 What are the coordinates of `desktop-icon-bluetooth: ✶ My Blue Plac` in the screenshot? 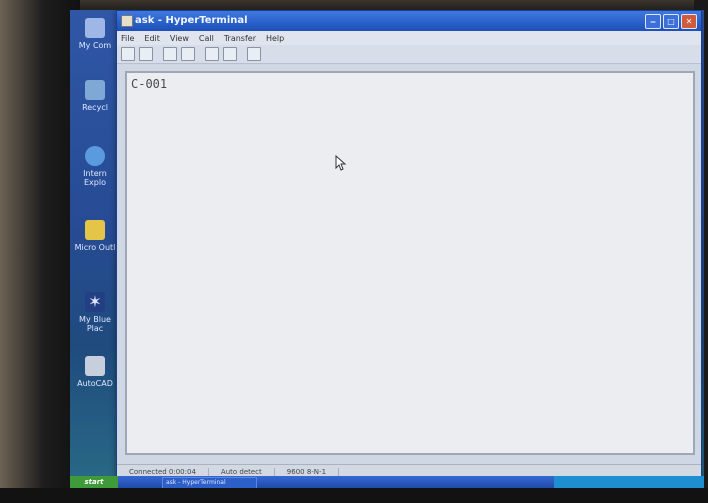 It's located at (95, 312).